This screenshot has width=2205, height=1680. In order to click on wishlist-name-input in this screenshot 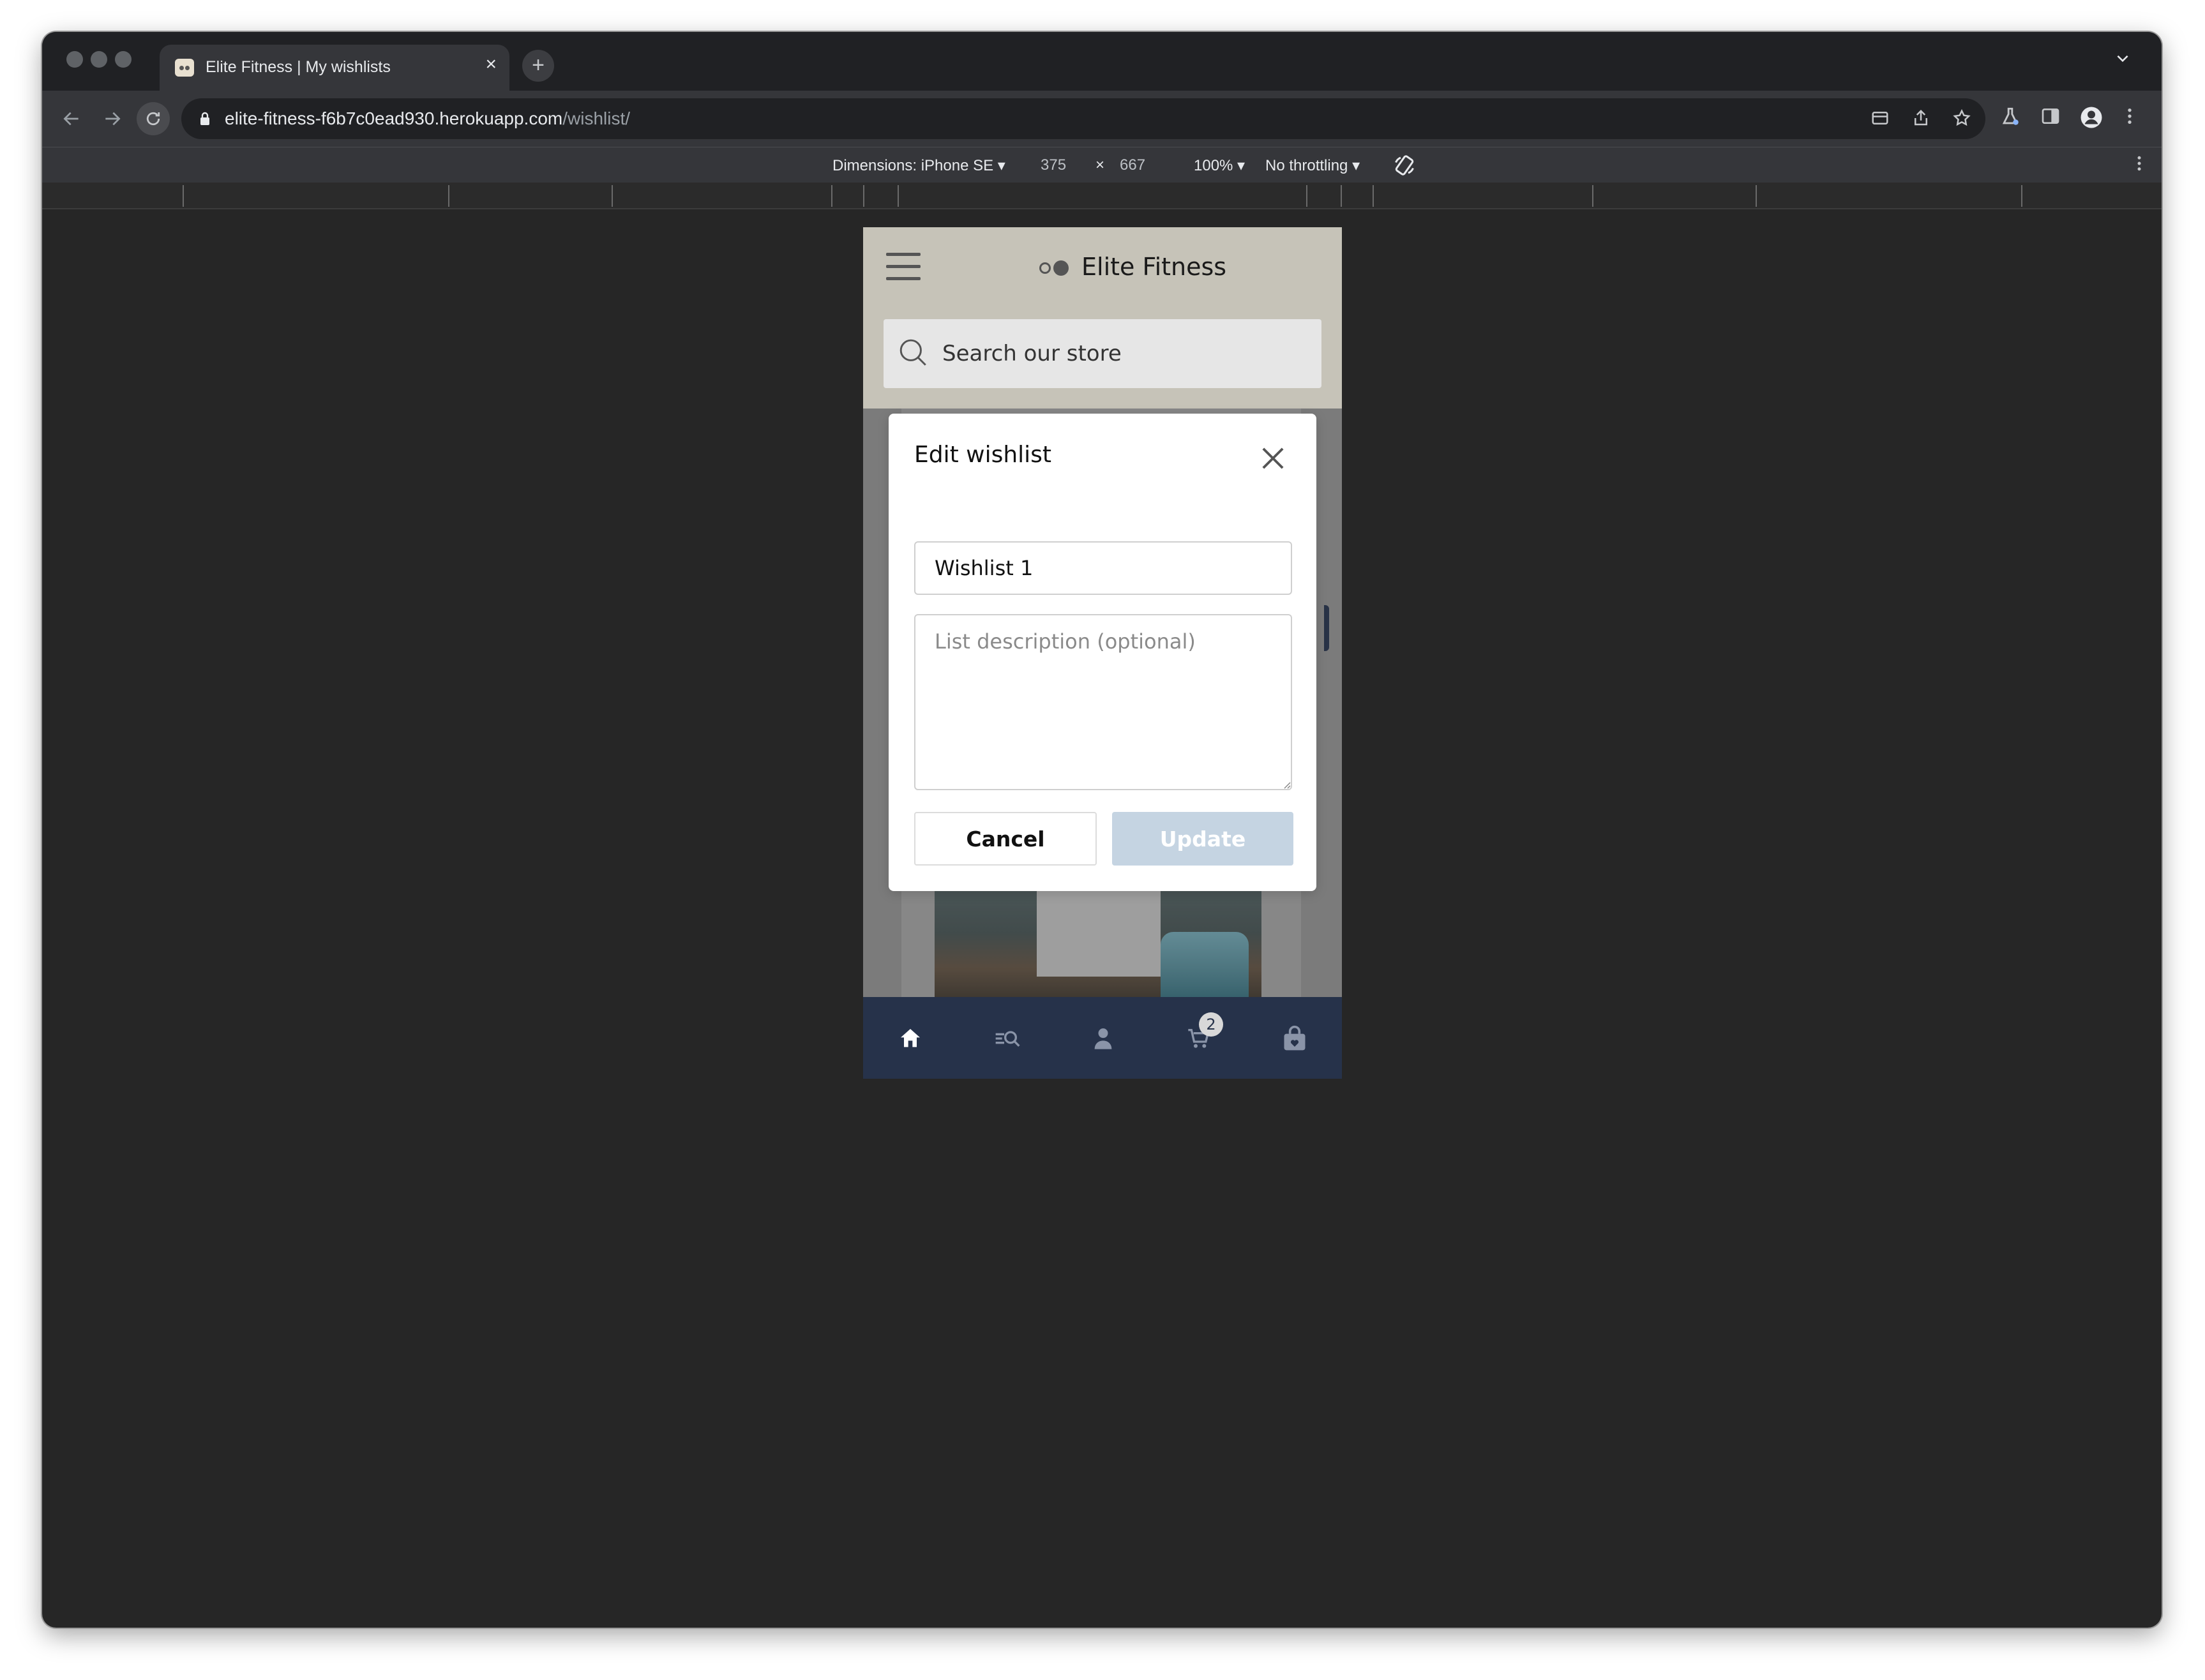, I will do `click(1103, 568)`.